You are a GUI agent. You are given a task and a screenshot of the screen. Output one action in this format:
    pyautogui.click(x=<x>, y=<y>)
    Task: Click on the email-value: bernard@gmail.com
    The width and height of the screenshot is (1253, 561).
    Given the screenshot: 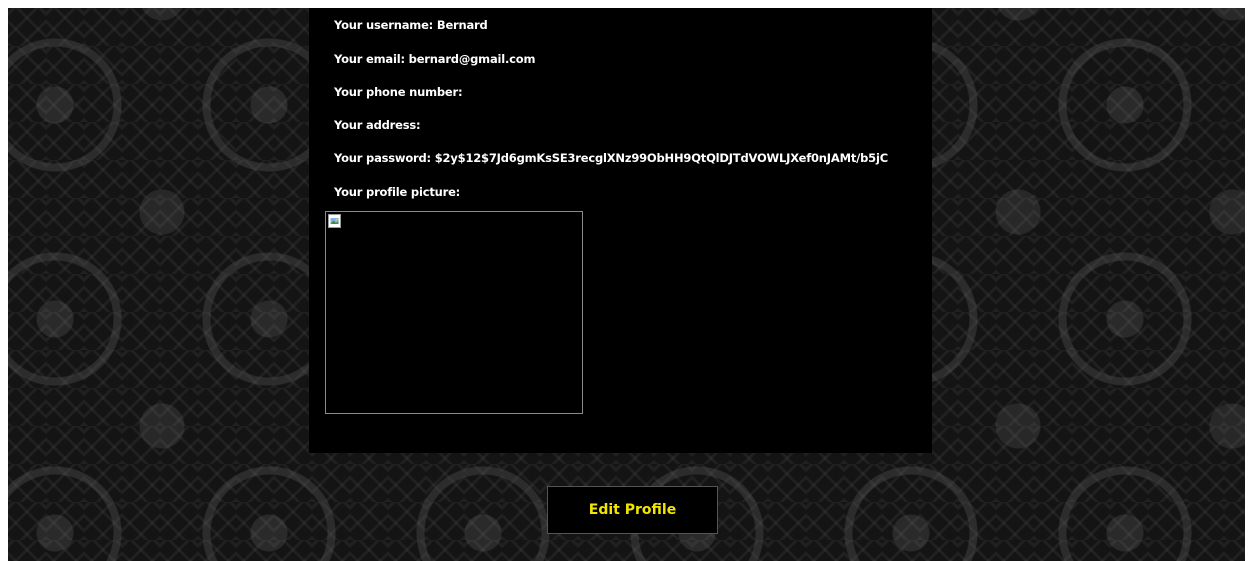 What is the action you would take?
    pyautogui.click(x=472, y=59)
    